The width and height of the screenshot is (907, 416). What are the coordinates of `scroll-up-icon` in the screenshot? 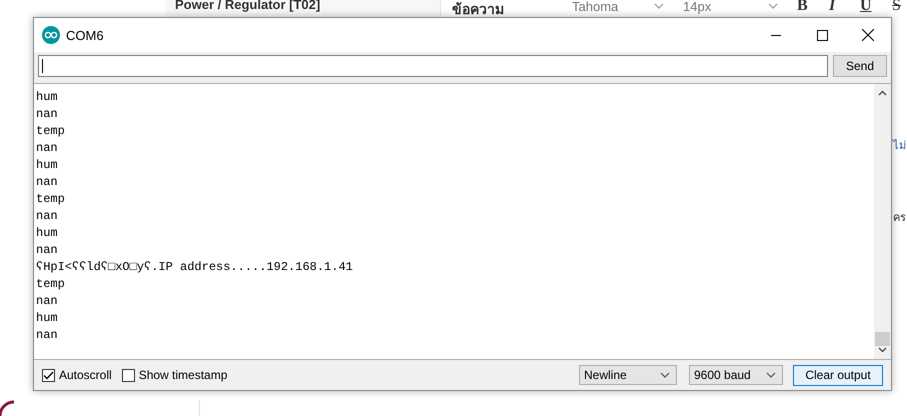 It's located at (882, 93).